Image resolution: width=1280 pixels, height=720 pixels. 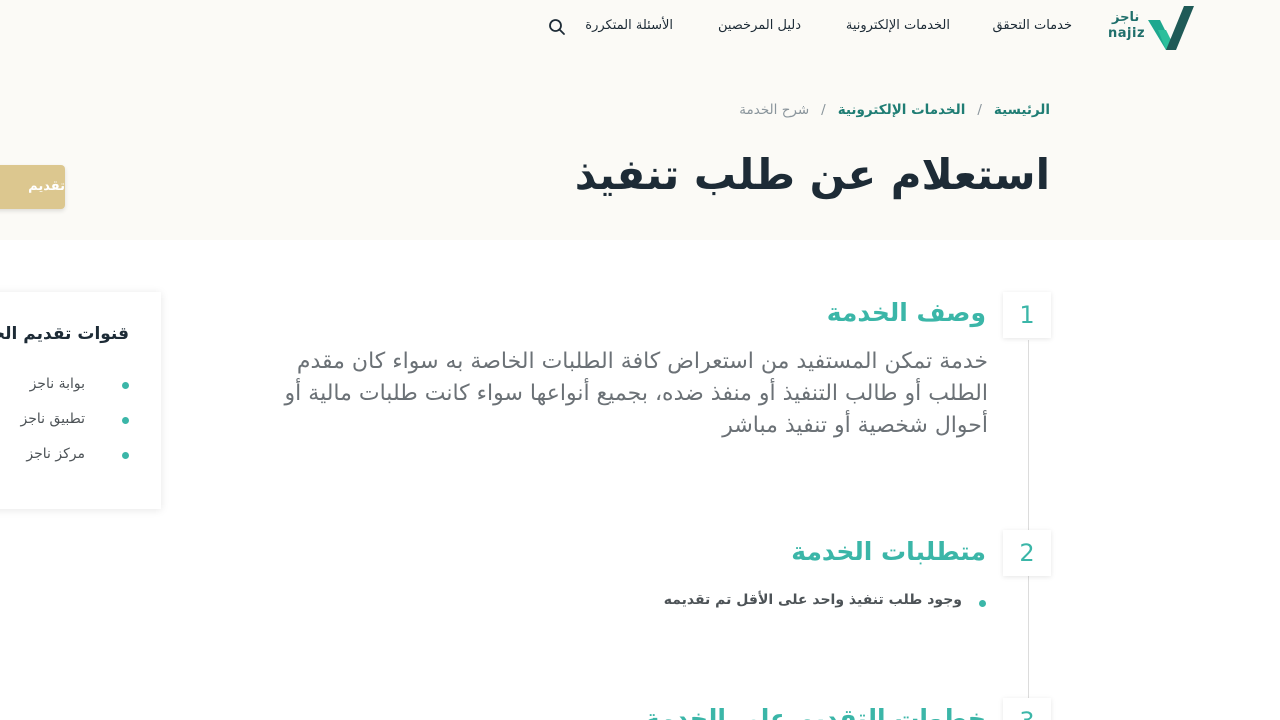 I want to click on channel-item-najiz-center: مركز ناجز, so click(x=55, y=454).